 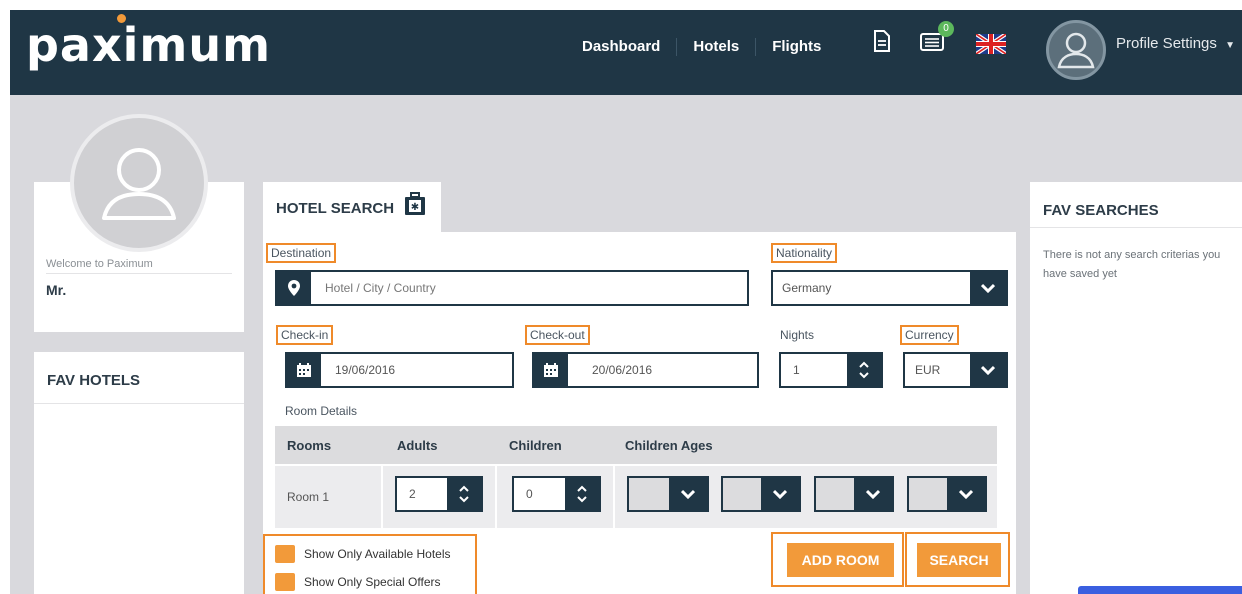 I want to click on profile-settings-menu: Profile Settings ▼, so click(x=1175, y=43).